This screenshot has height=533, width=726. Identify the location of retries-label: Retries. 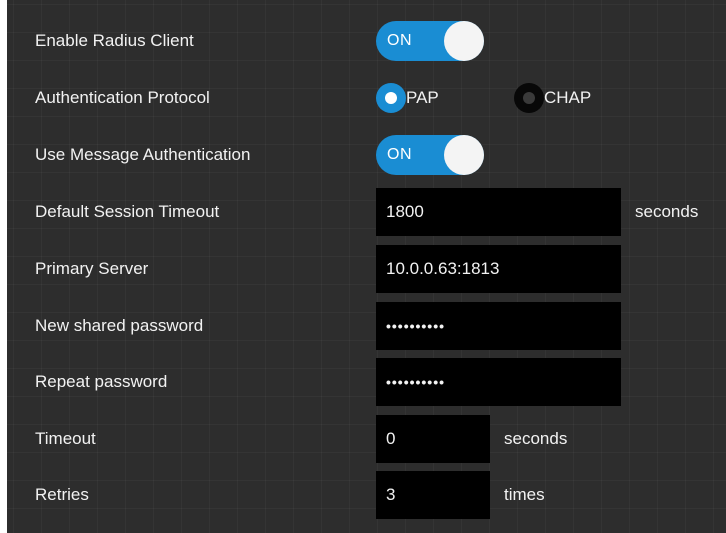
(62, 494).